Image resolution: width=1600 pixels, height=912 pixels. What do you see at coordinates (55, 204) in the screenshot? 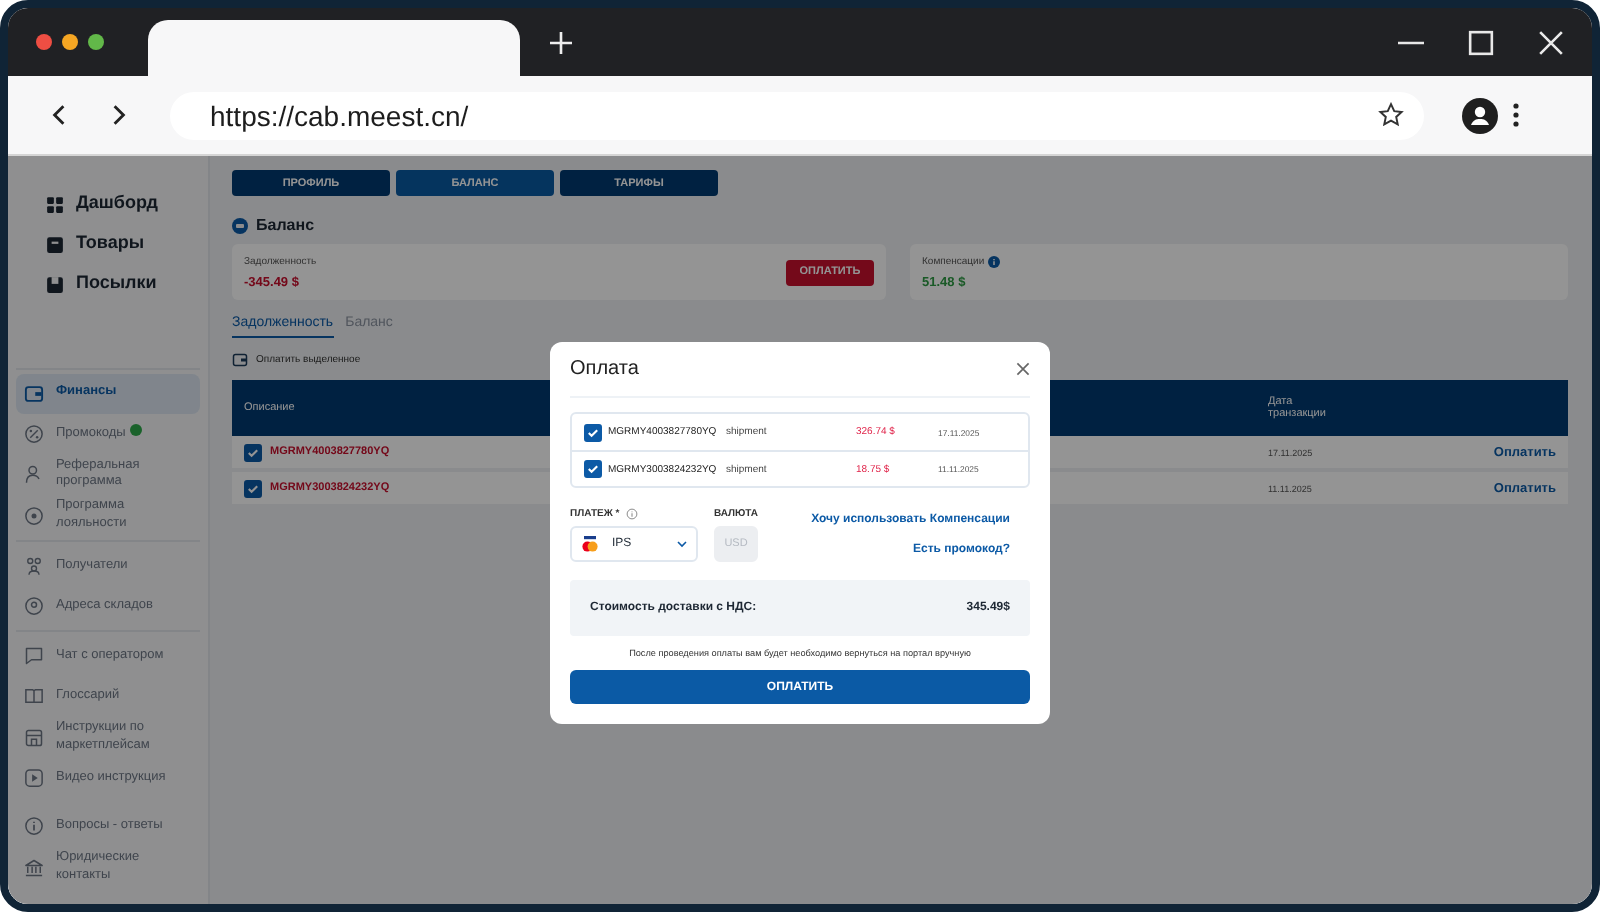
I see `grid-icon` at bounding box center [55, 204].